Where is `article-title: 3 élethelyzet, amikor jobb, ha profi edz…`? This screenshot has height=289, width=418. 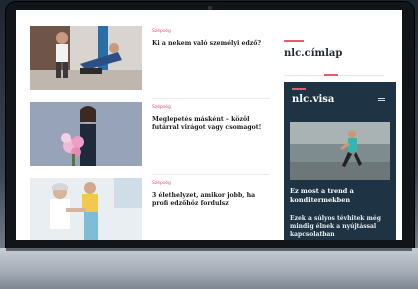 article-title: 3 élethelyzet, amikor jobb, ha profi edz… is located at coordinates (211, 200).